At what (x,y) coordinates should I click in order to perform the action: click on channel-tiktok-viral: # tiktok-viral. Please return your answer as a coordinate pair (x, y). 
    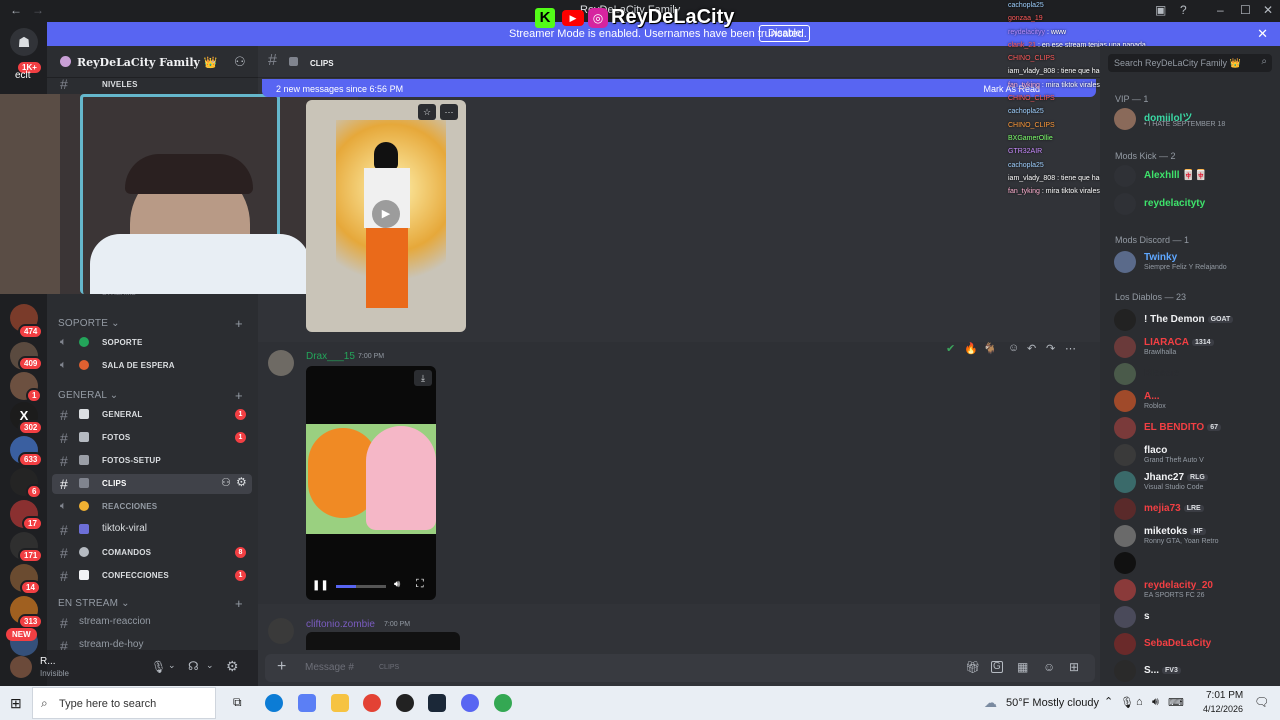
    Looking at the image, I should click on (152, 530).